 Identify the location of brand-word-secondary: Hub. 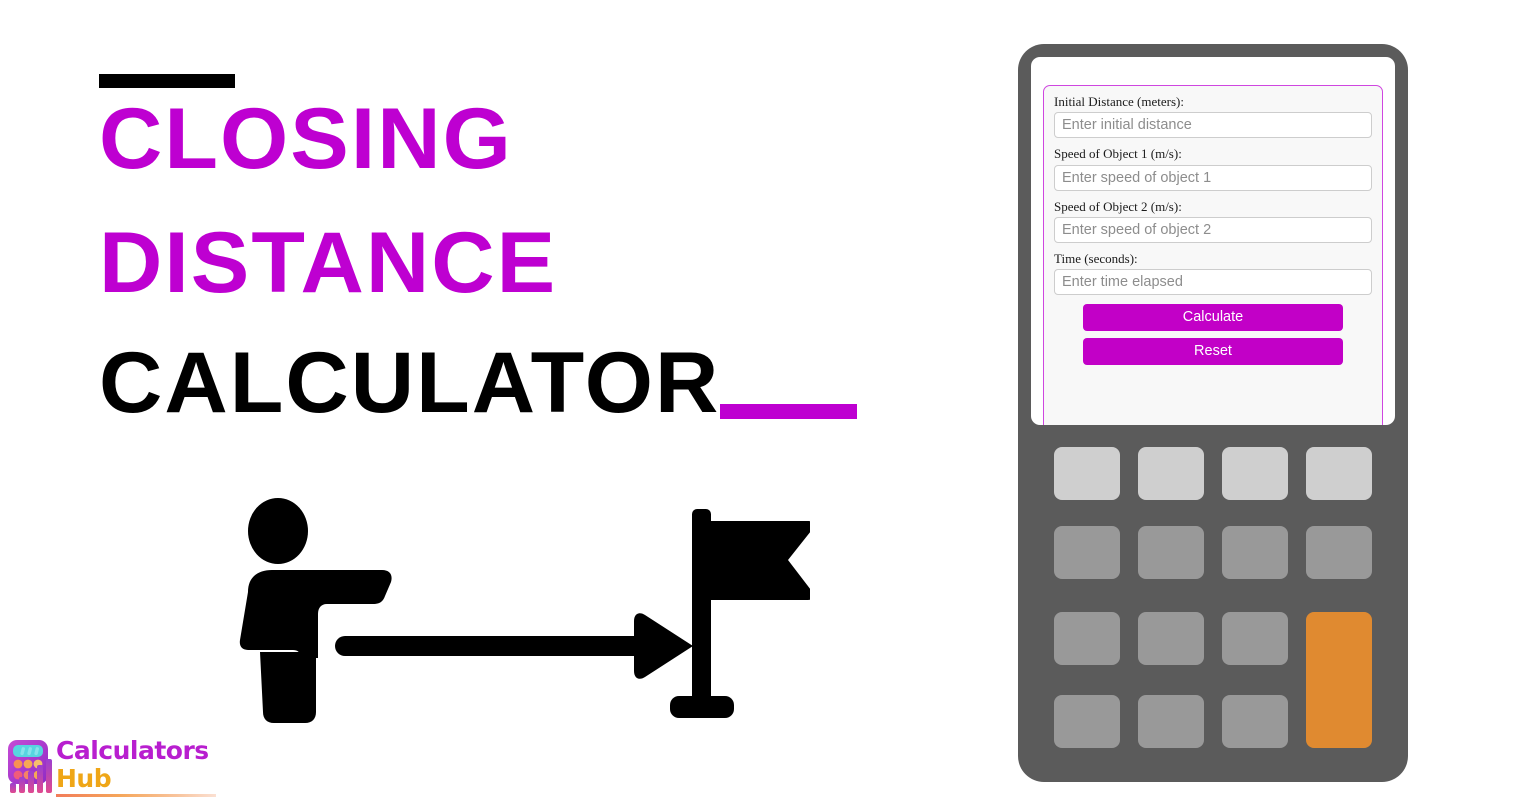
(84, 778).